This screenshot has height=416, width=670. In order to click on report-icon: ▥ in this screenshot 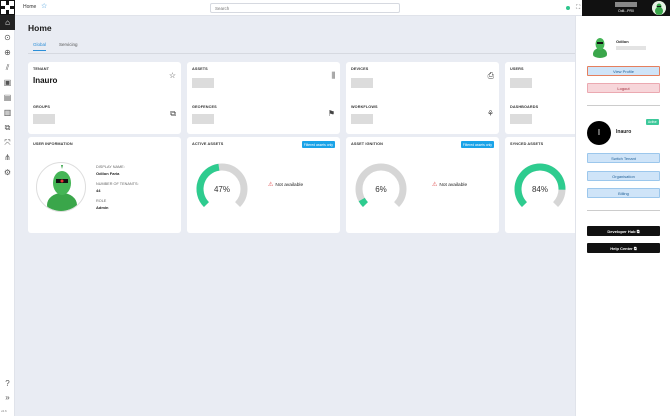, I will do `click(7, 112)`.